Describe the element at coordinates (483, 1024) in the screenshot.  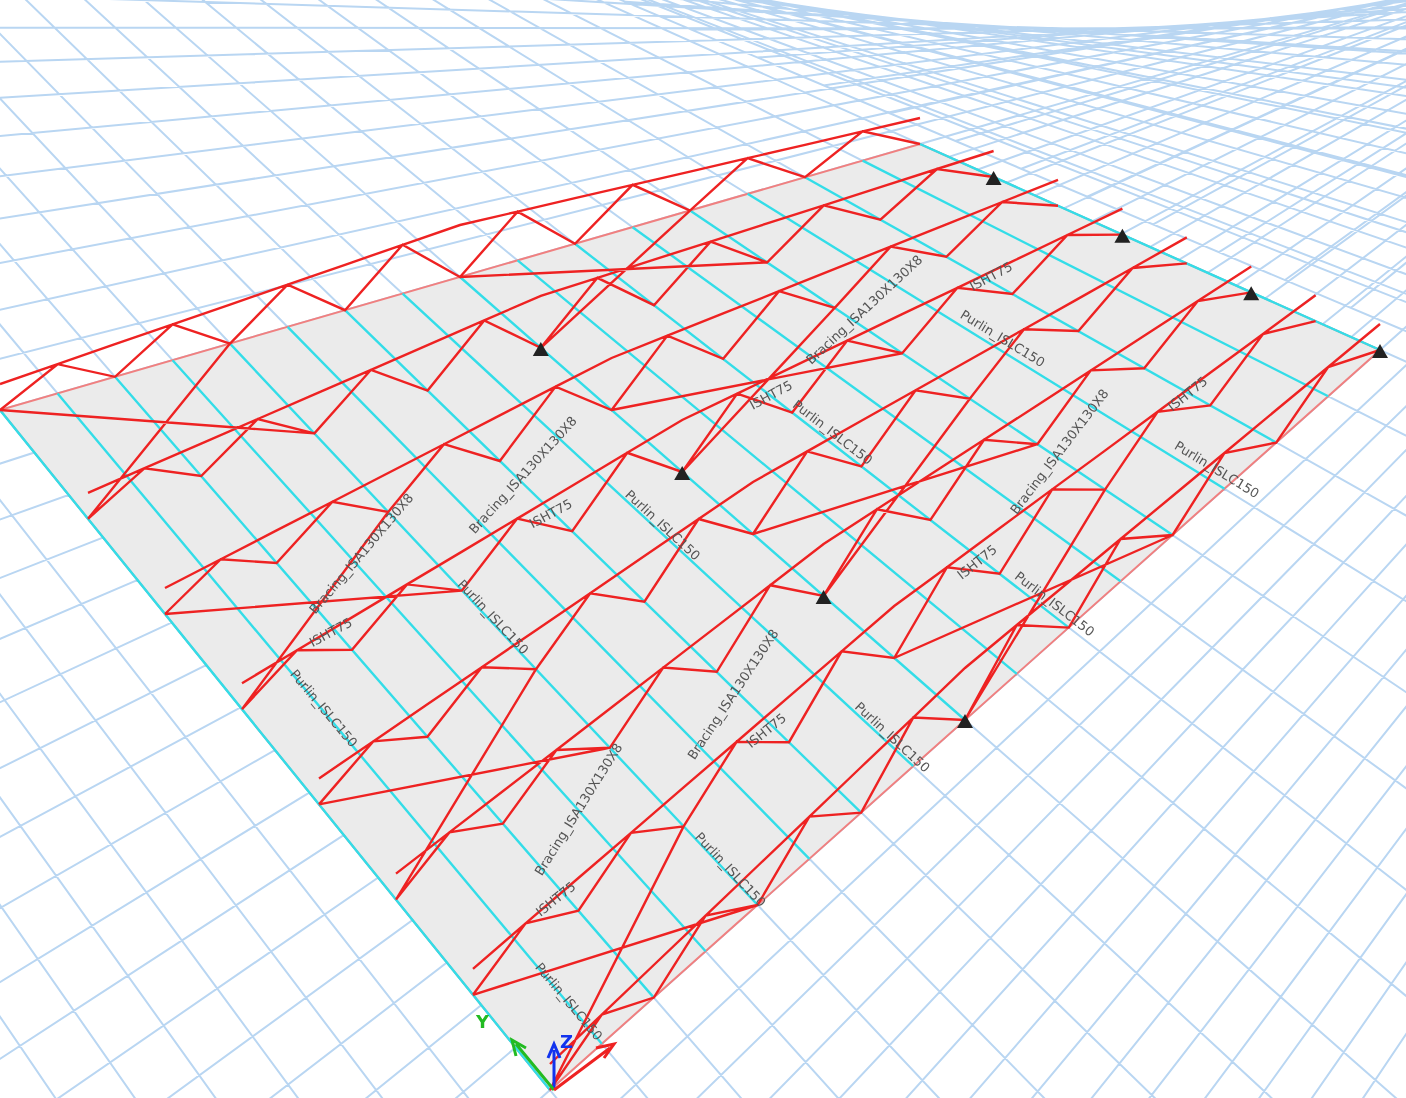
I see `axis-label: Y` at that location.